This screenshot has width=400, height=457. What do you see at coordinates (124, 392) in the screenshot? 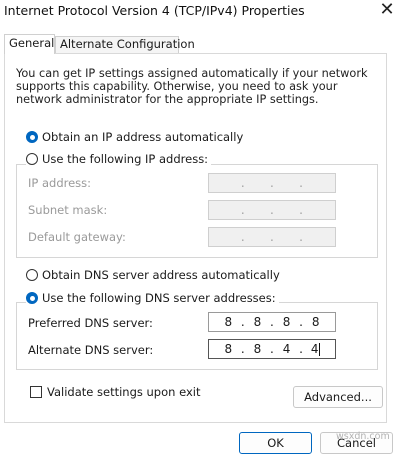
I see `validate-settings-label: Validate settings upon exit` at bounding box center [124, 392].